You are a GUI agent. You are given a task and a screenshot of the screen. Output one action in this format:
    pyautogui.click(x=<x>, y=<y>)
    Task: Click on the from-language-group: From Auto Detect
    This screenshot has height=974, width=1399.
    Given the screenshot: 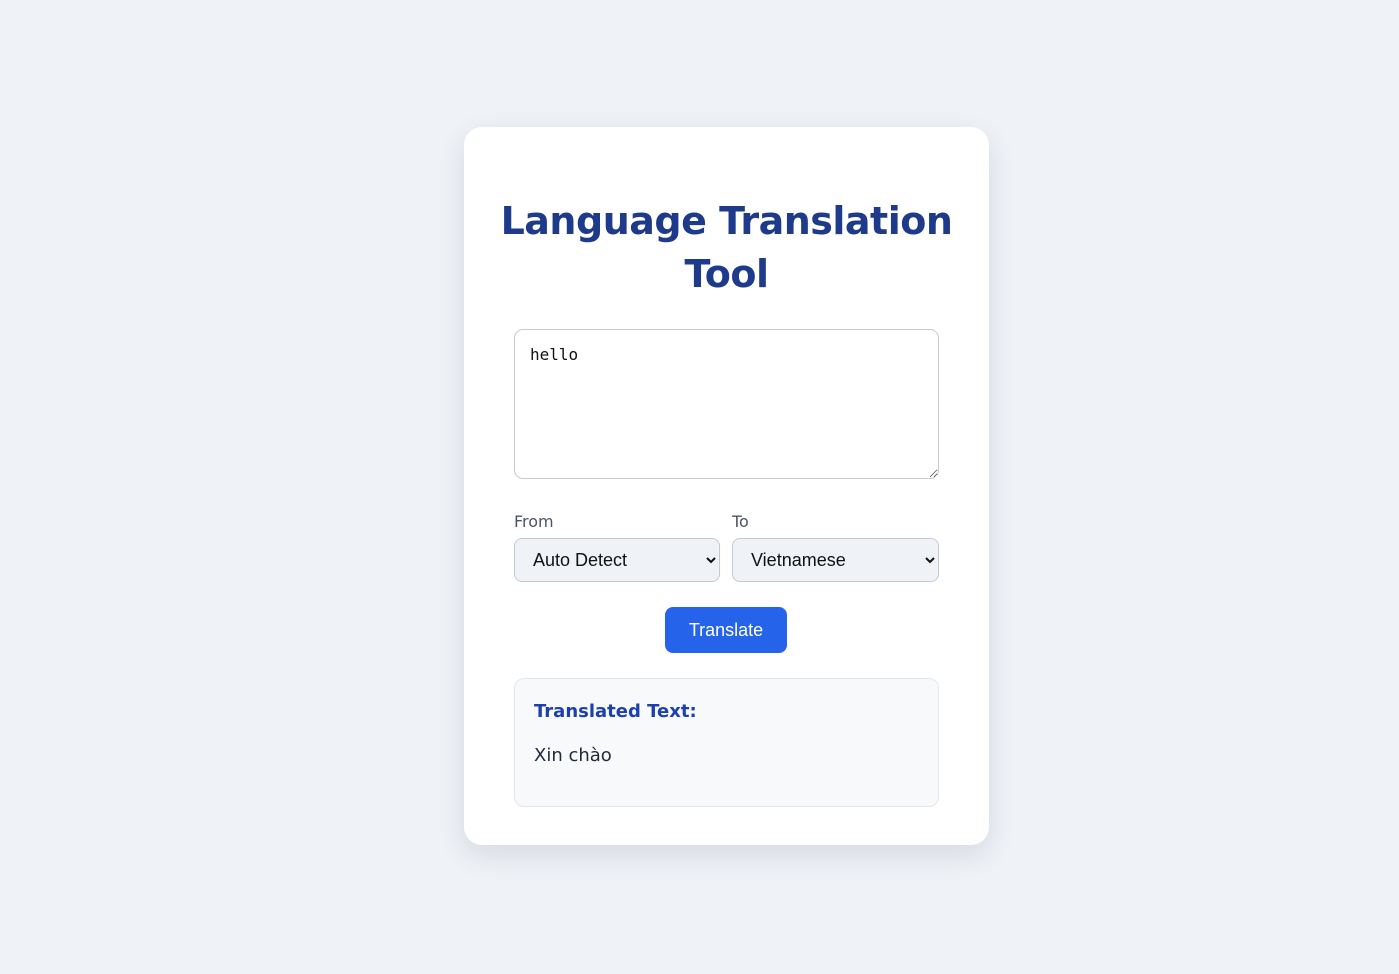 What is the action you would take?
    pyautogui.click(x=617, y=546)
    